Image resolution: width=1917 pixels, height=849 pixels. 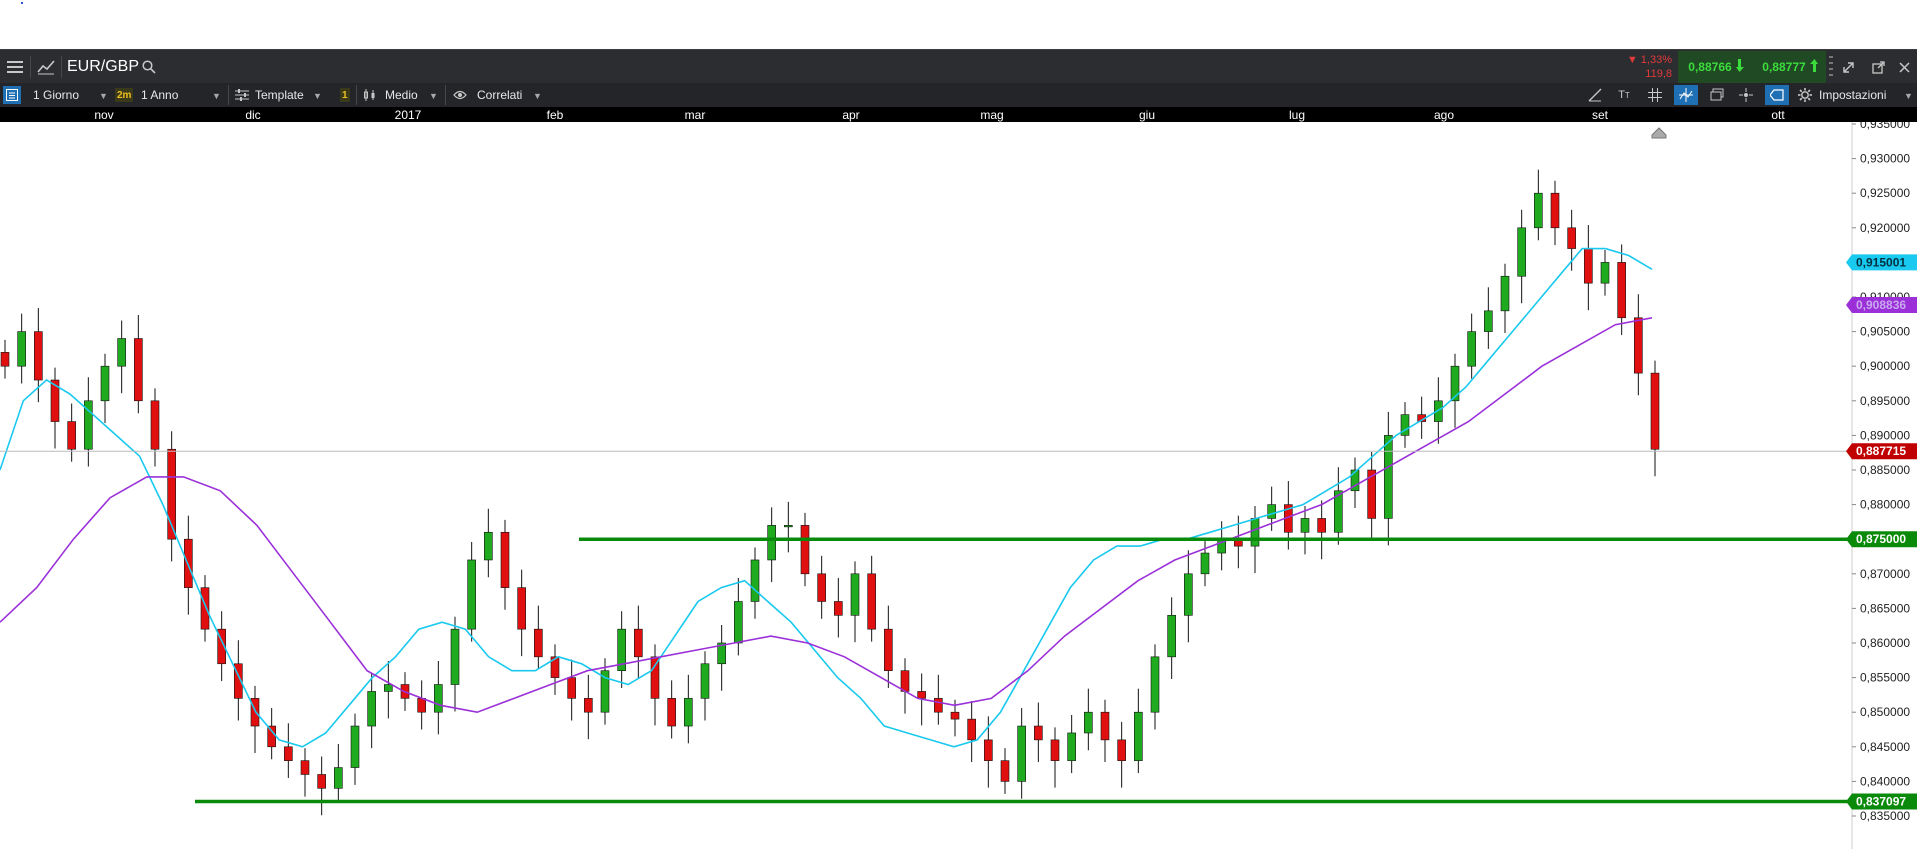 I want to click on correlati-select: Correlati, so click(x=507, y=95).